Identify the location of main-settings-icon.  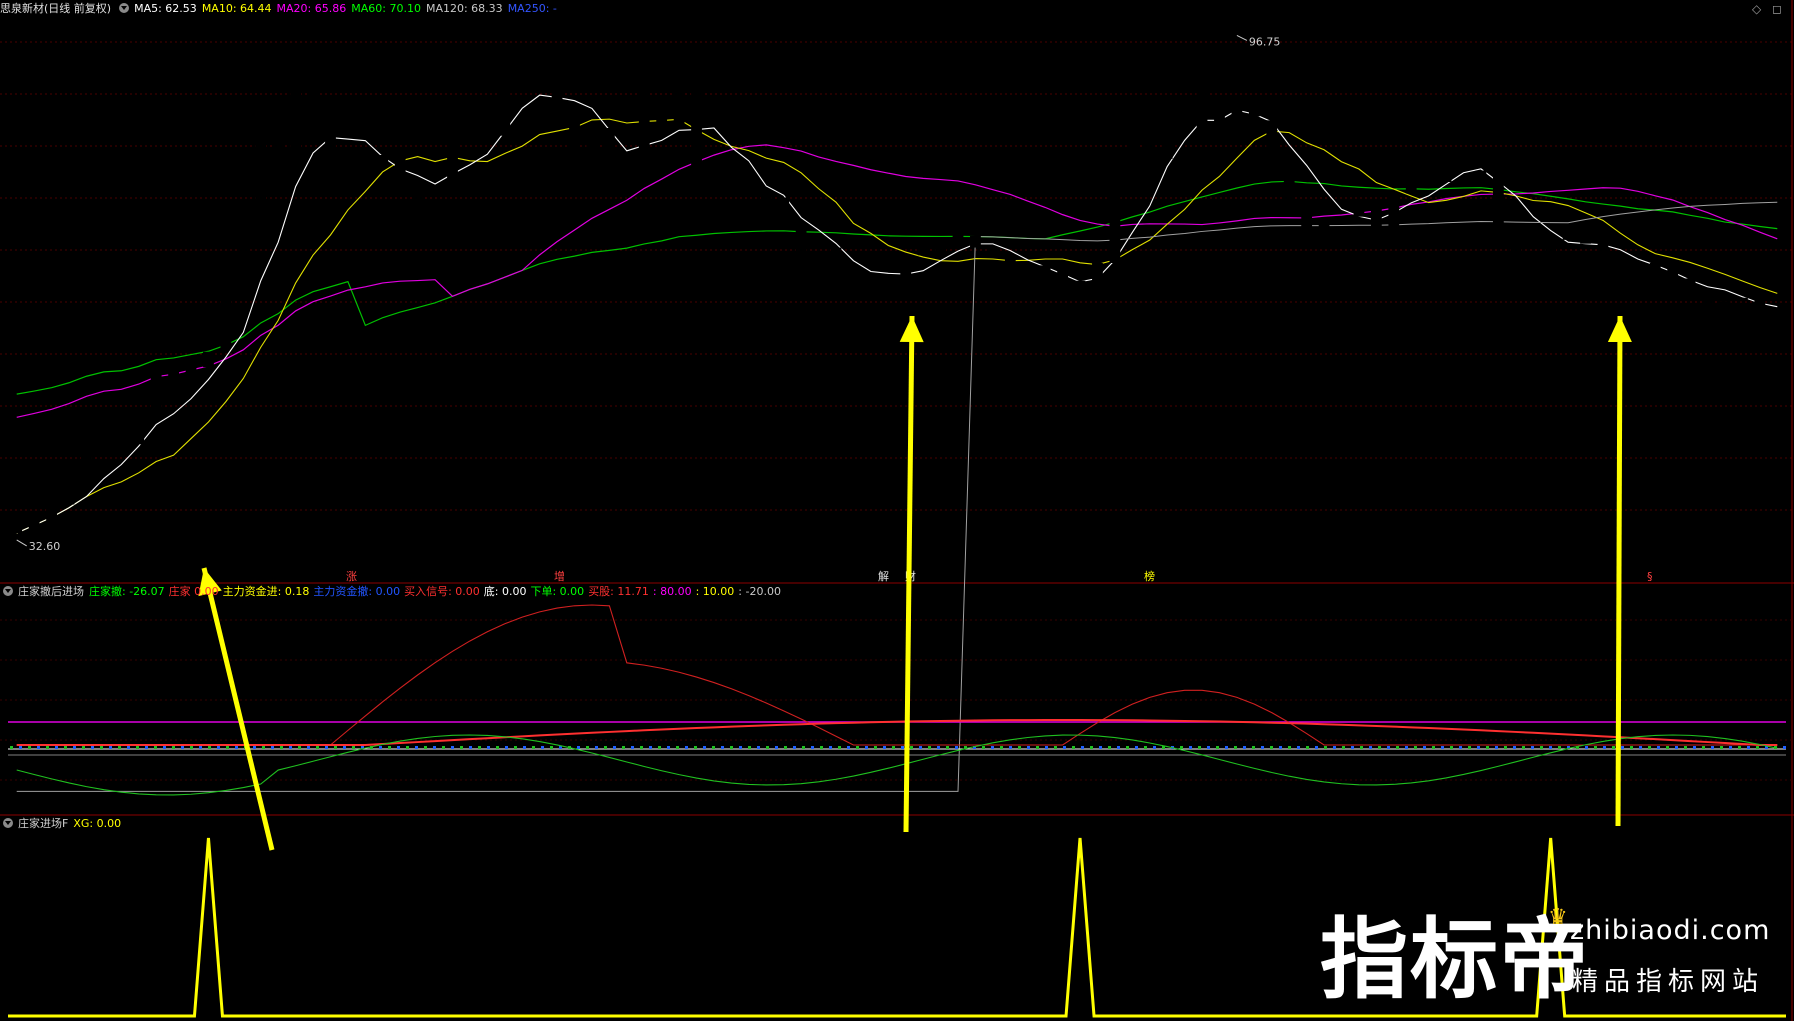
(124, 8).